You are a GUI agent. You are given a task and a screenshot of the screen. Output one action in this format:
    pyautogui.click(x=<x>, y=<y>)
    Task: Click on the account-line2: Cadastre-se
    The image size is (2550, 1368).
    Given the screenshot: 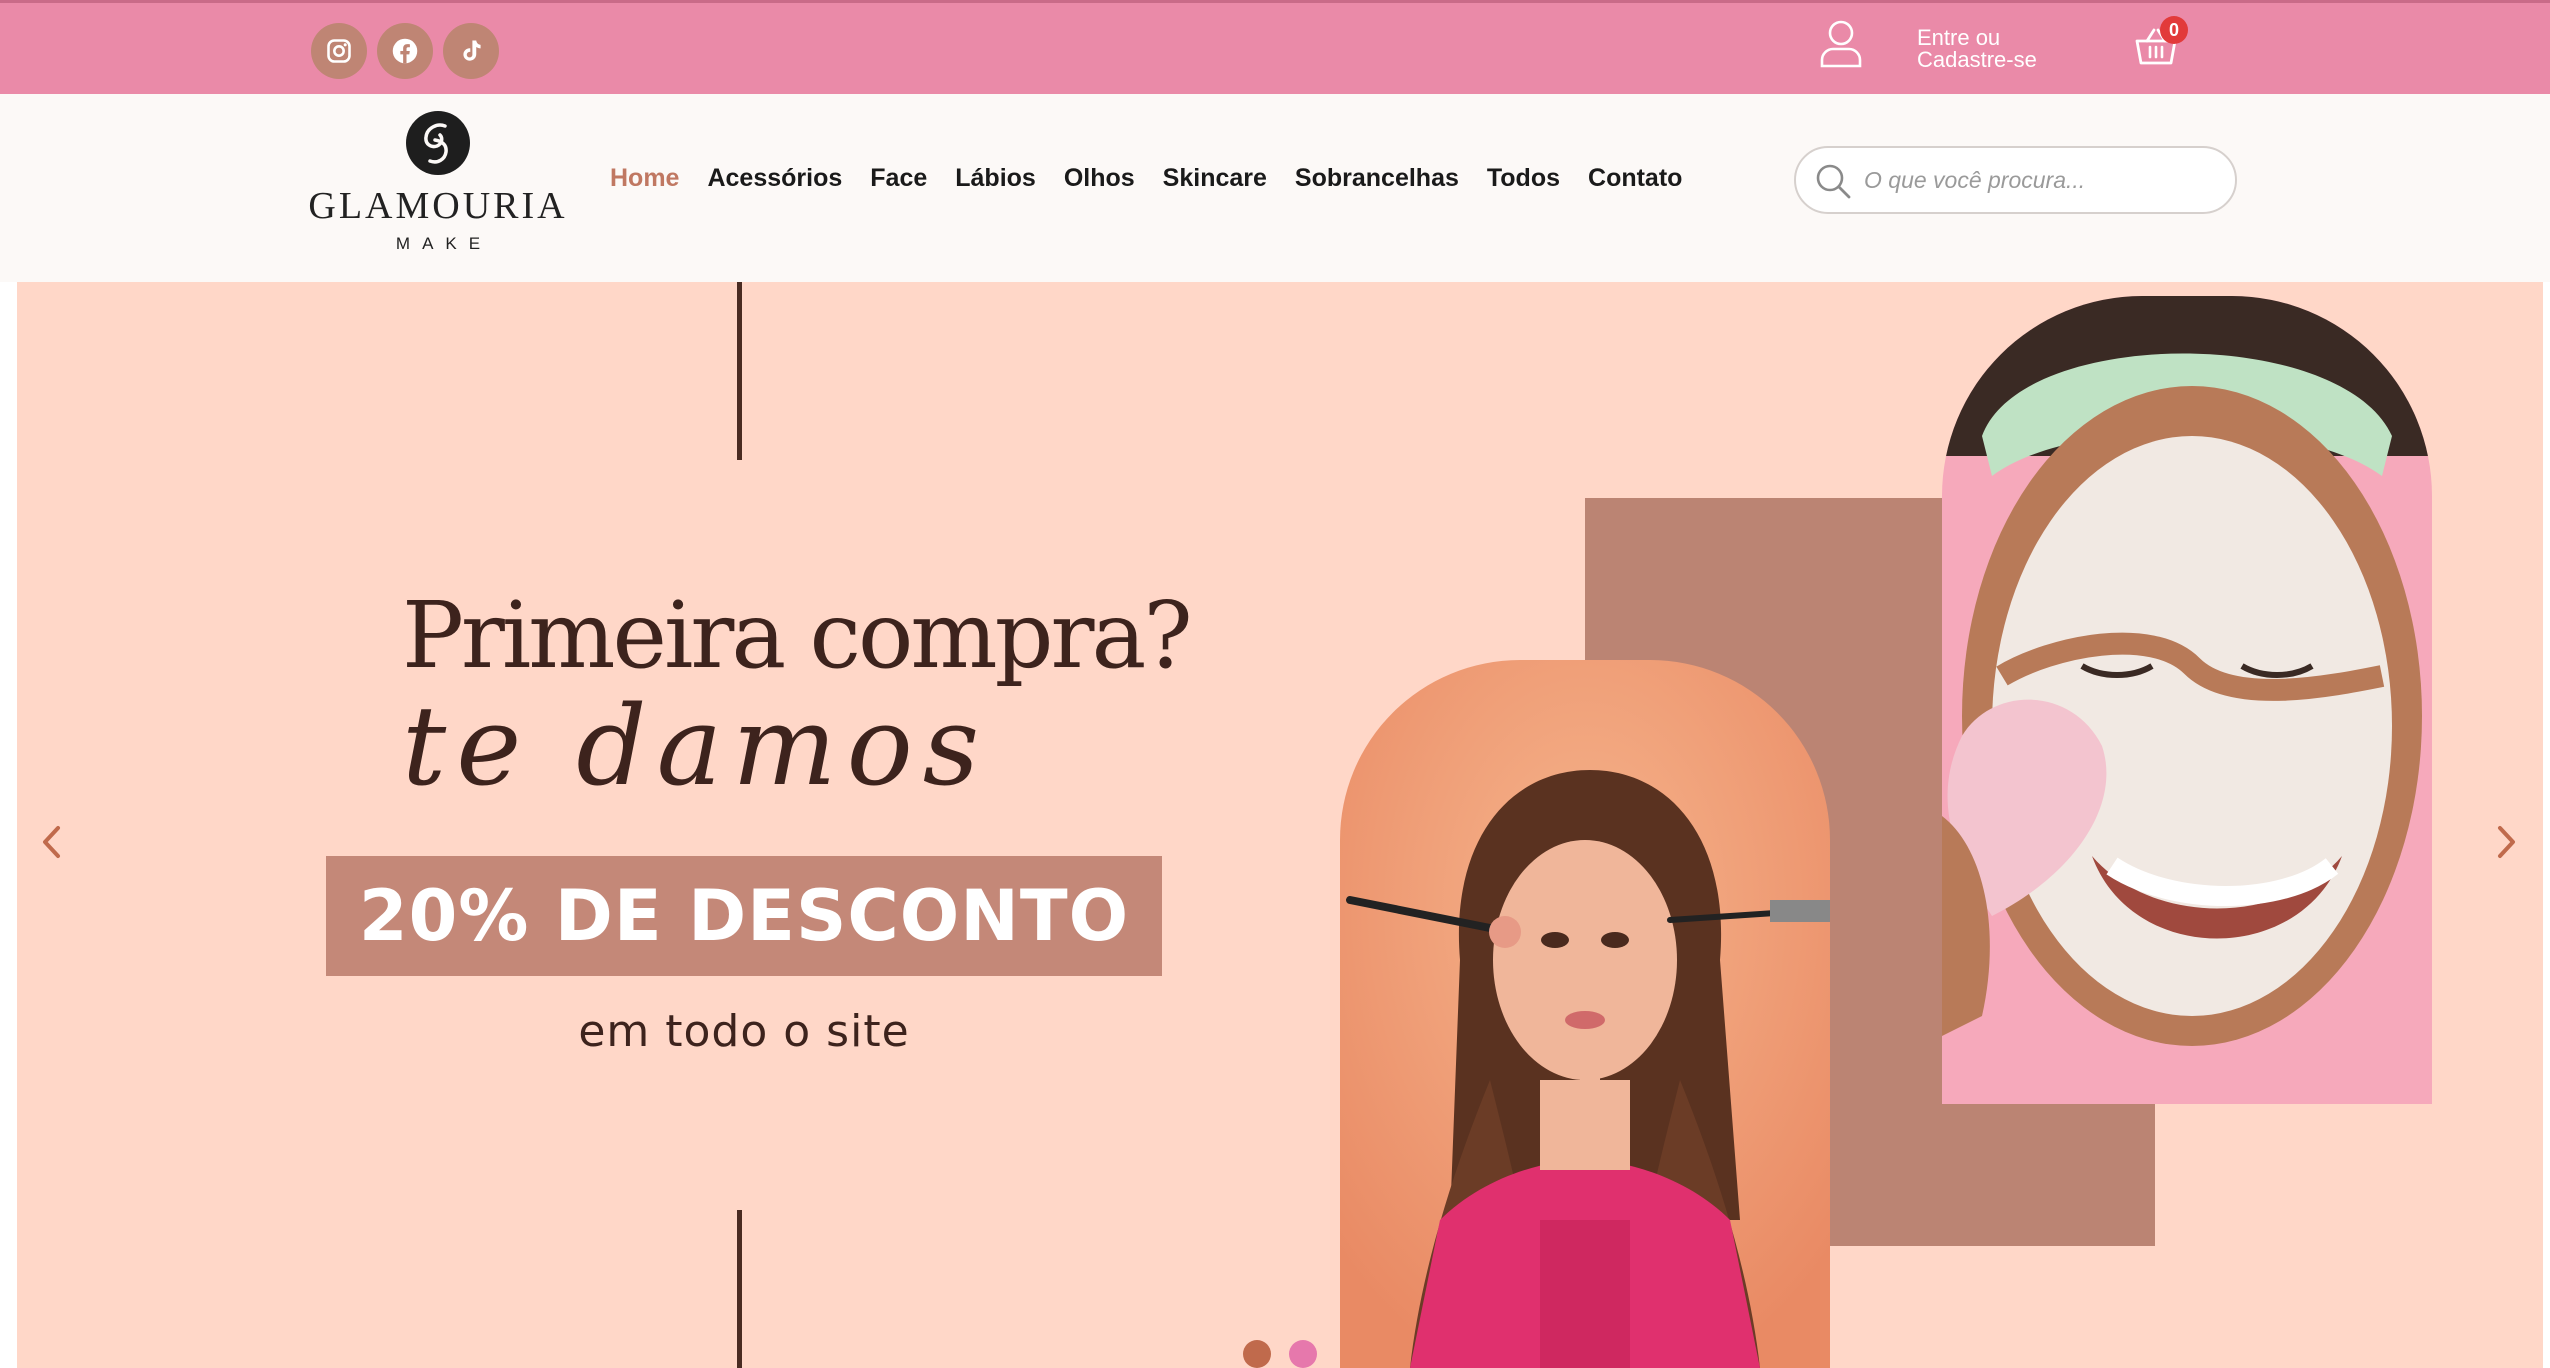 What is the action you would take?
    pyautogui.click(x=1977, y=59)
    